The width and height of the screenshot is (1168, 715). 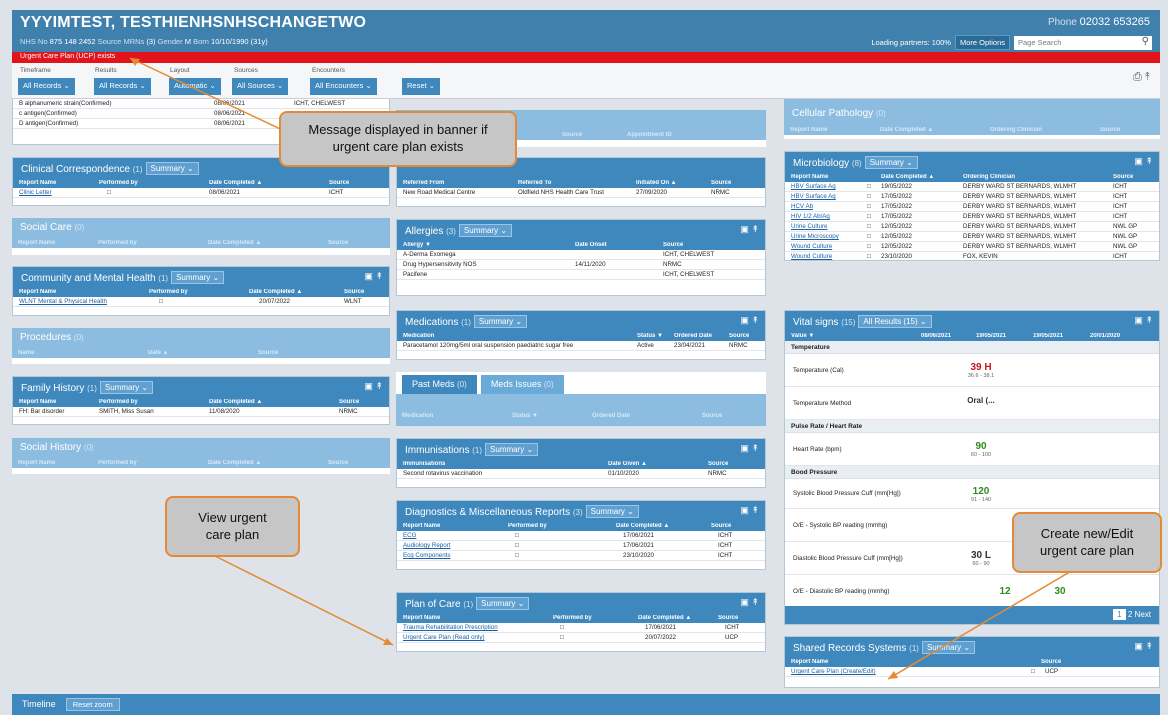 I want to click on arrow-create, so click(x=980, y=624).